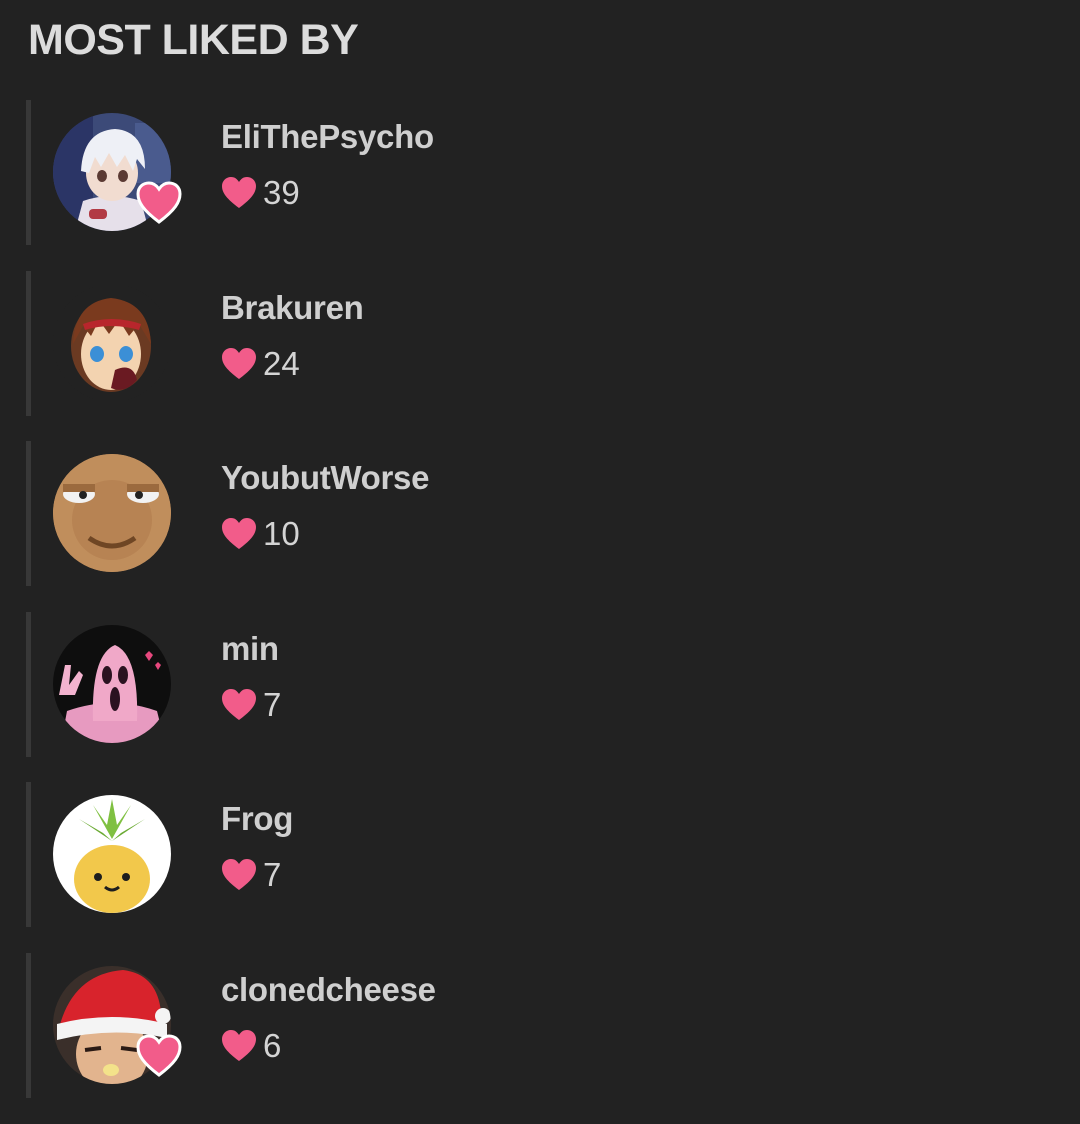 The height and width of the screenshot is (1124, 1080). Describe the element at coordinates (281, 192) in the screenshot. I see `like-count-value: 39` at that location.